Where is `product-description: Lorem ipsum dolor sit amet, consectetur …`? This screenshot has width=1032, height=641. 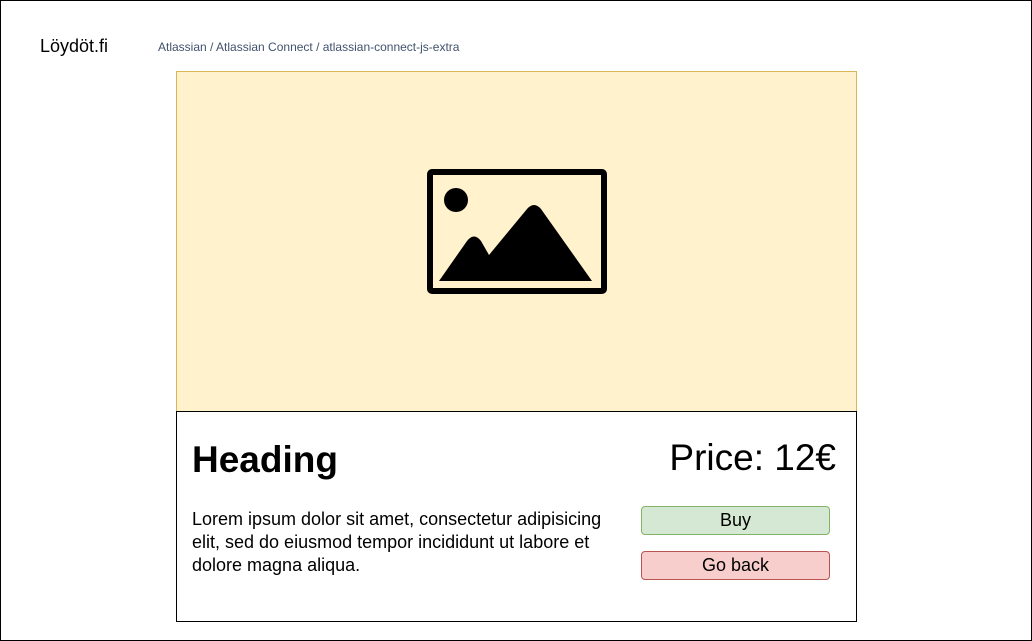 product-description: Lorem ipsum dolor sit amet, consectetur … is located at coordinates (397, 542).